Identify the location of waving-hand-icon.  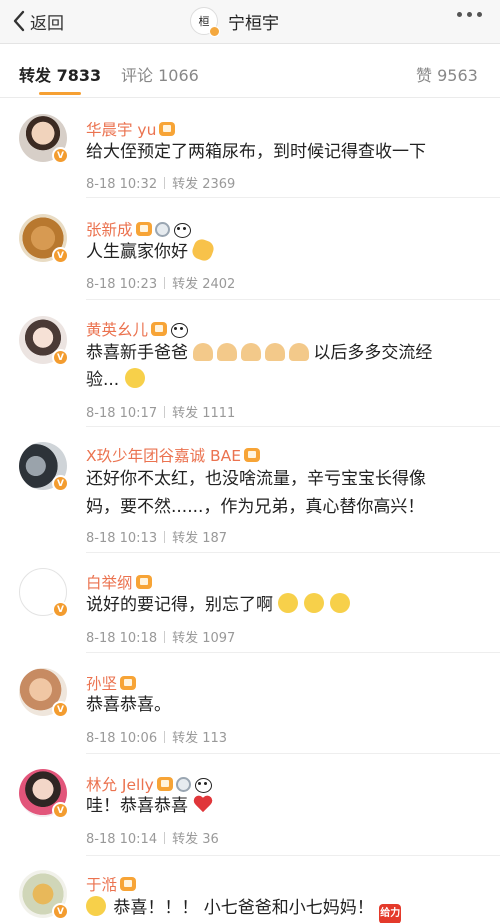
(203, 250).